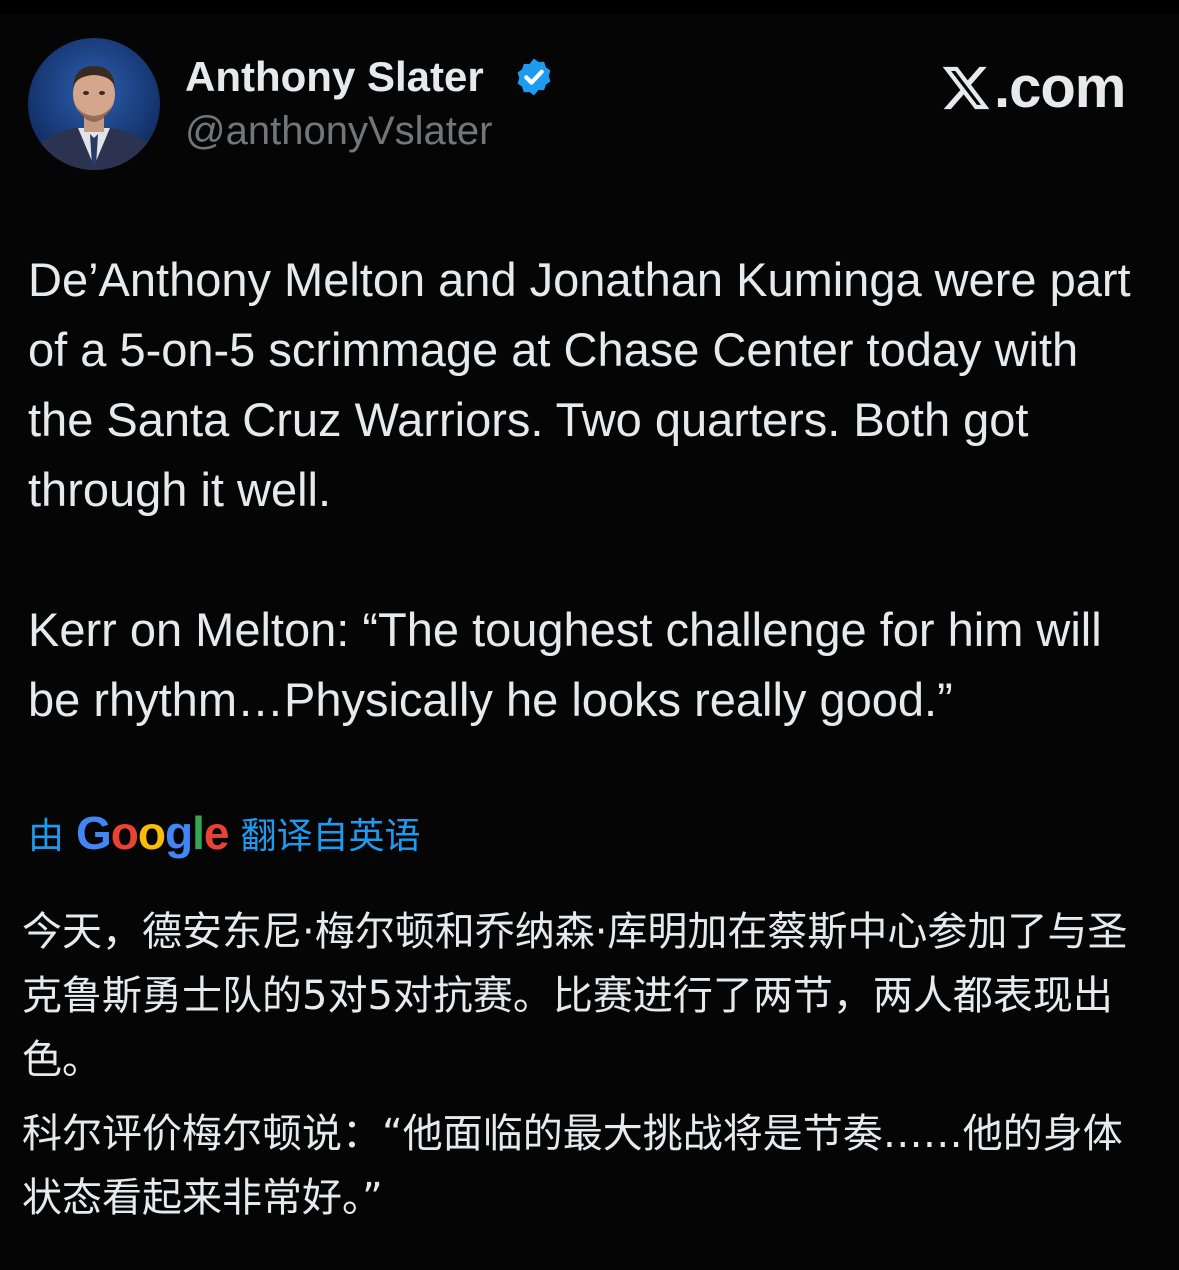  I want to click on x-brand: .com, so click(1033, 87).